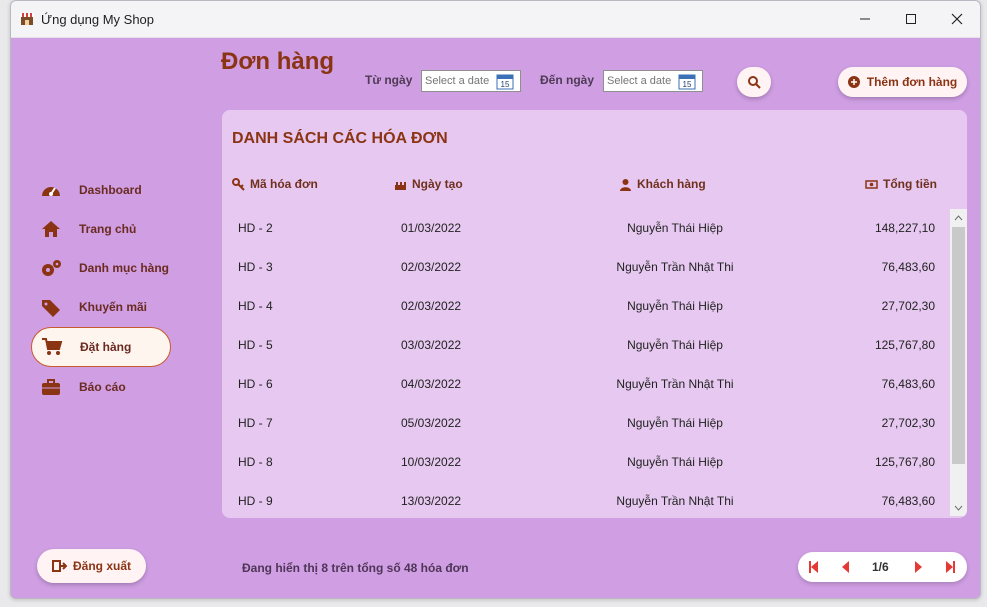 The image size is (987, 607). I want to click on column-label: Ngày tạo, so click(437, 184).